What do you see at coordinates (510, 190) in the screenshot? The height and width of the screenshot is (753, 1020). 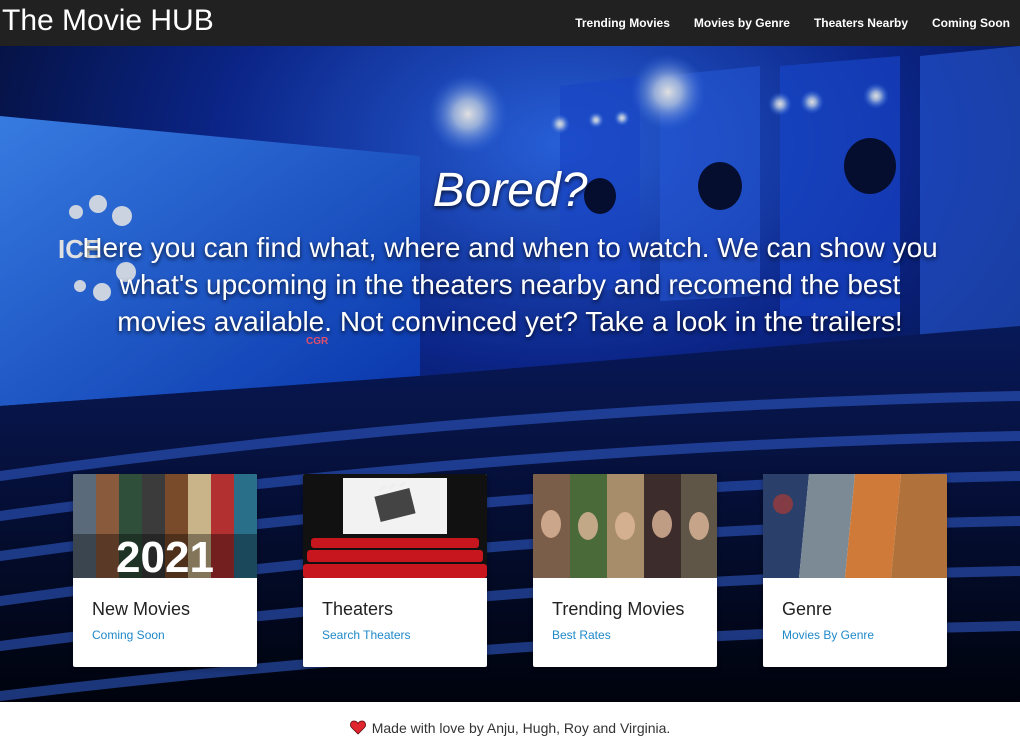 I see `hero-title: Bored?` at bounding box center [510, 190].